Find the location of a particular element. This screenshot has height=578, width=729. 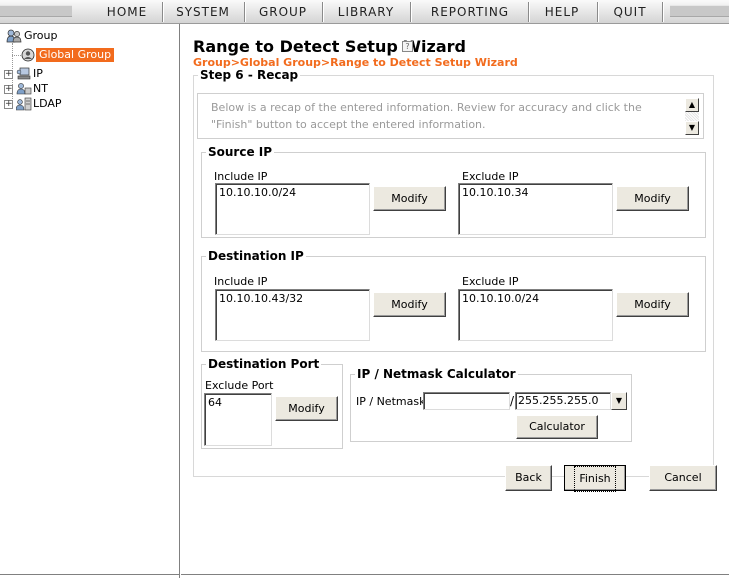

help-icon: ? is located at coordinates (407, 46).